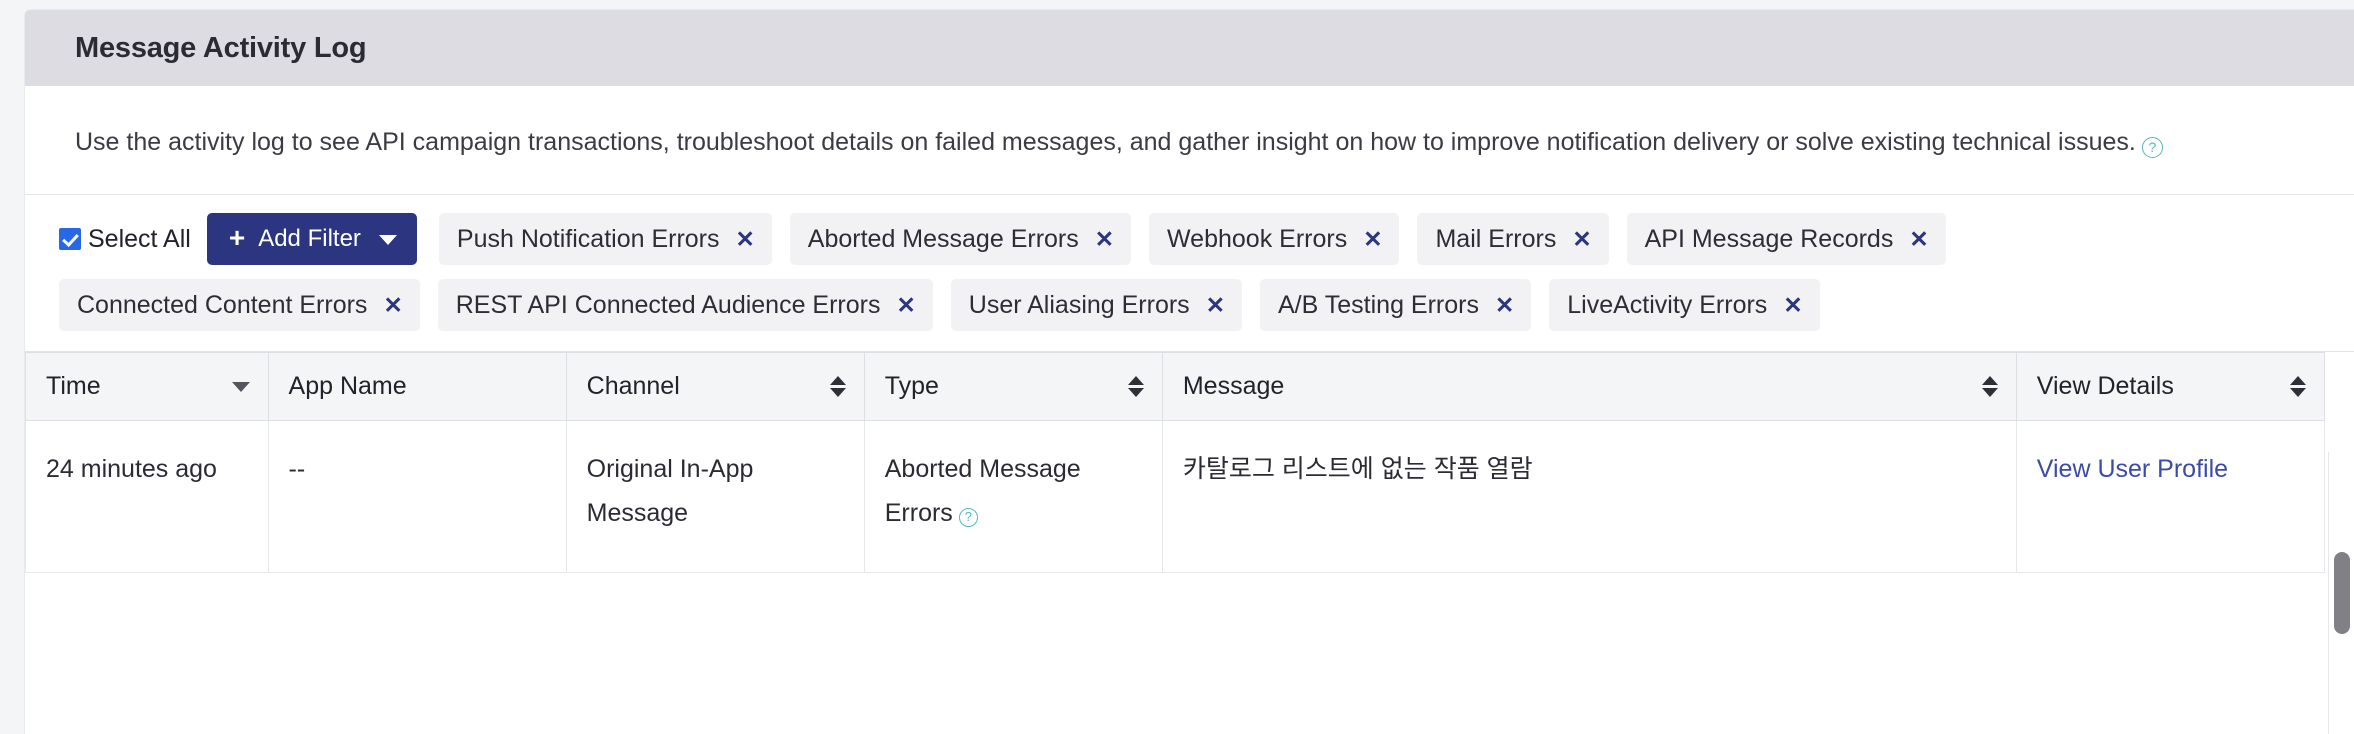 The height and width of the screenshot is (734, 2354). What do you see at coordinates (1233, 386) in the screenshot?
I see `column-label: Message` at bounding box center [1233, 386].